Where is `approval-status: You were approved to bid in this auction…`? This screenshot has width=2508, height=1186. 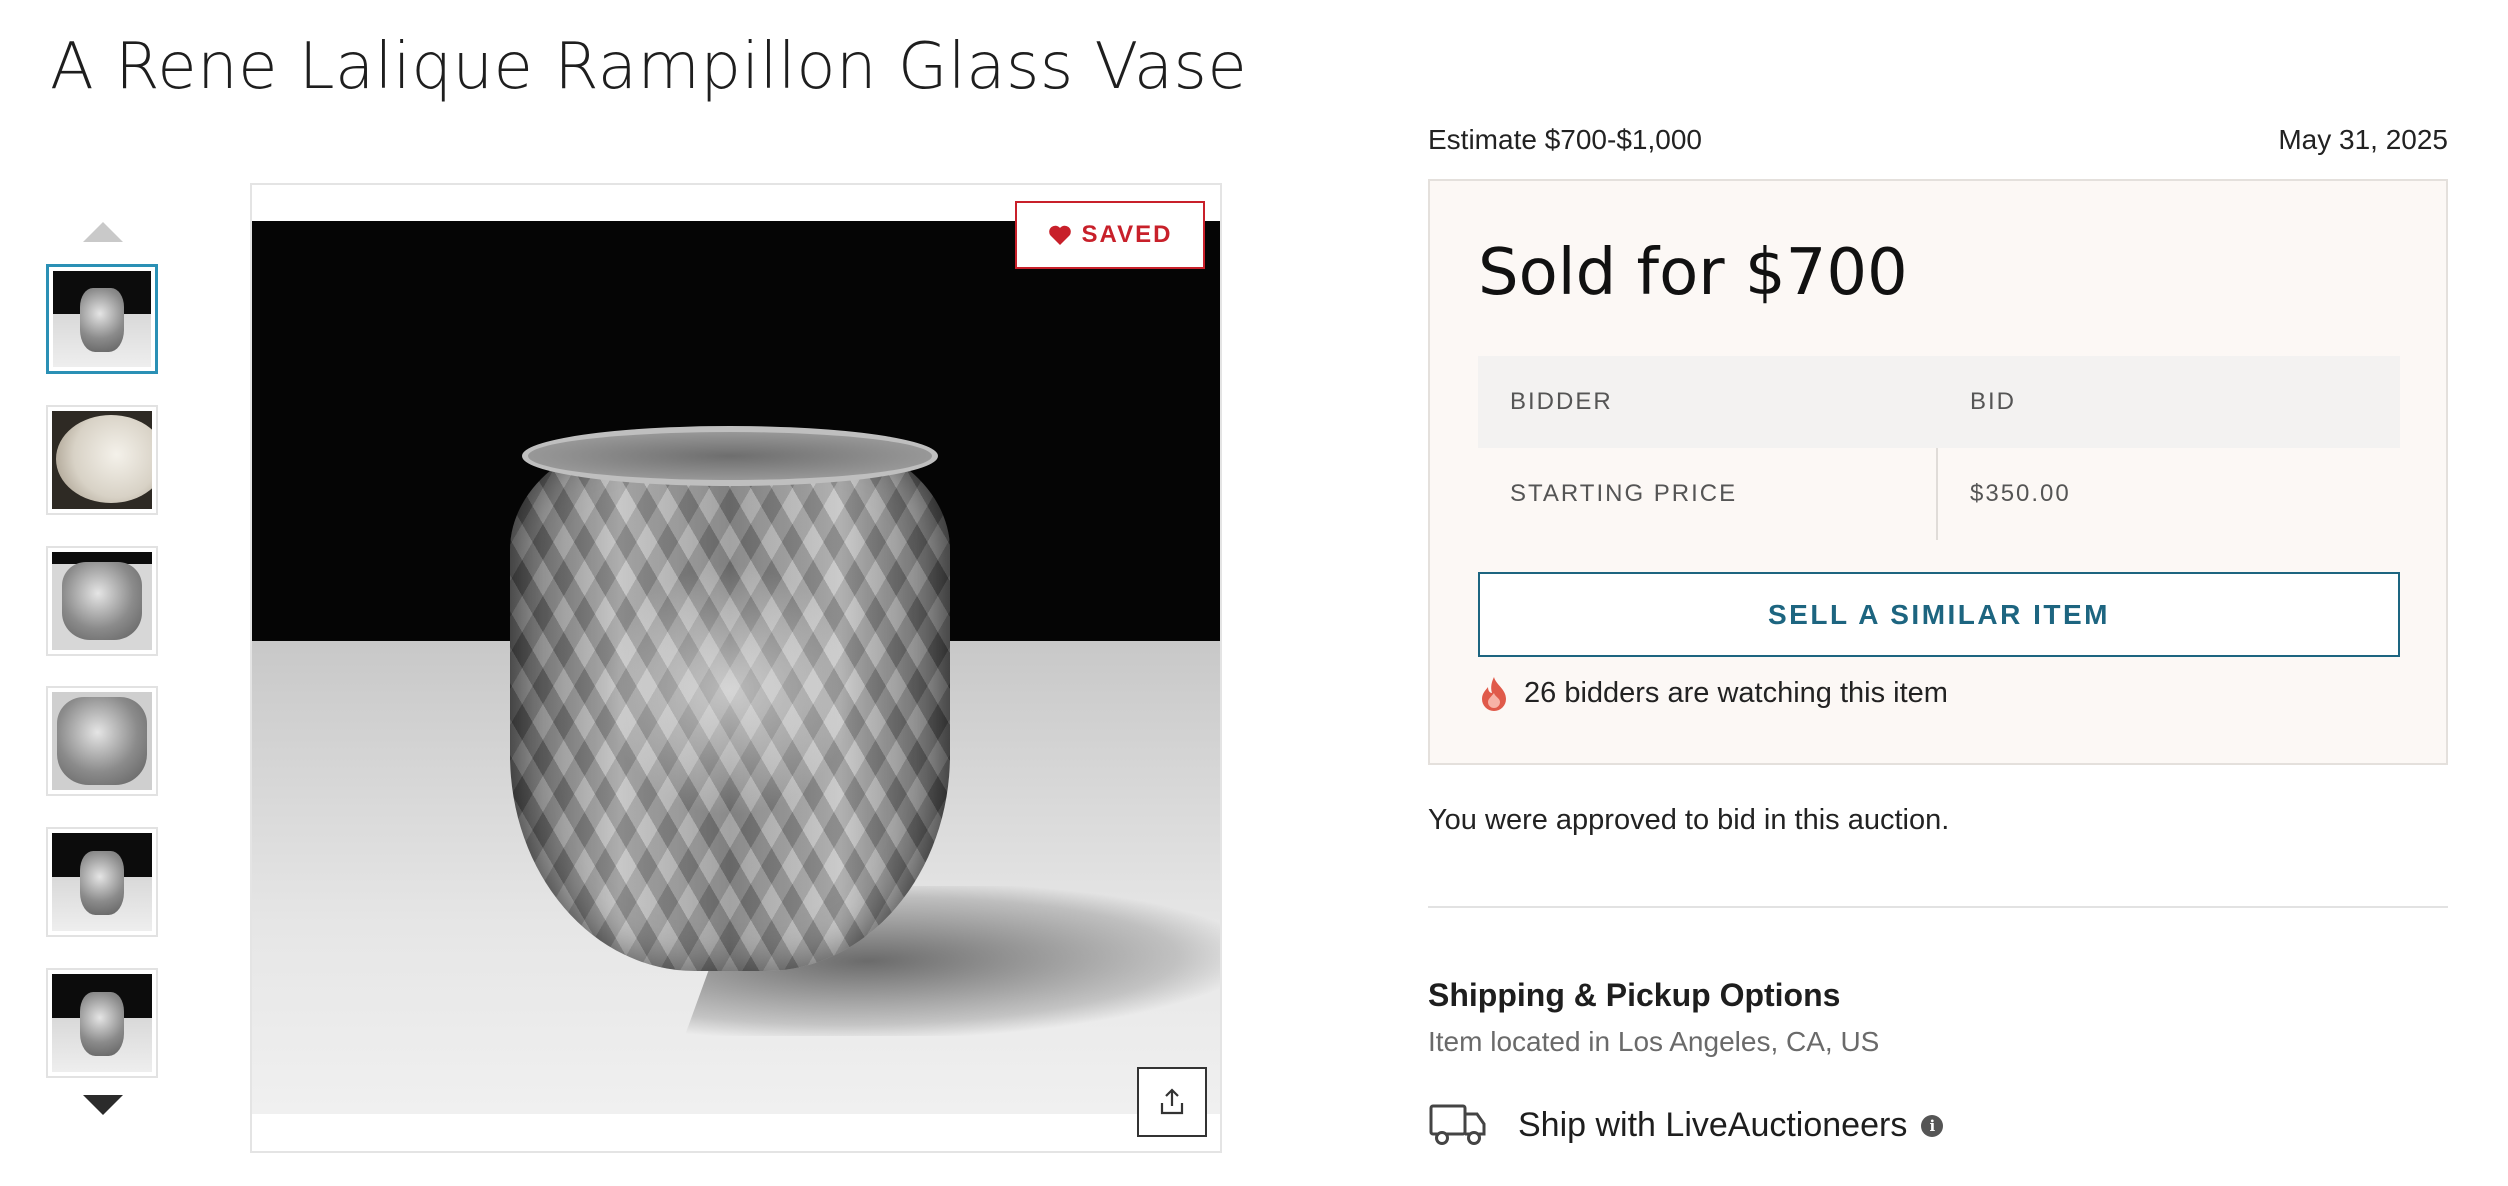 approval-status: You were approved to bid in this auction… is located at coordinates (1689, 820).